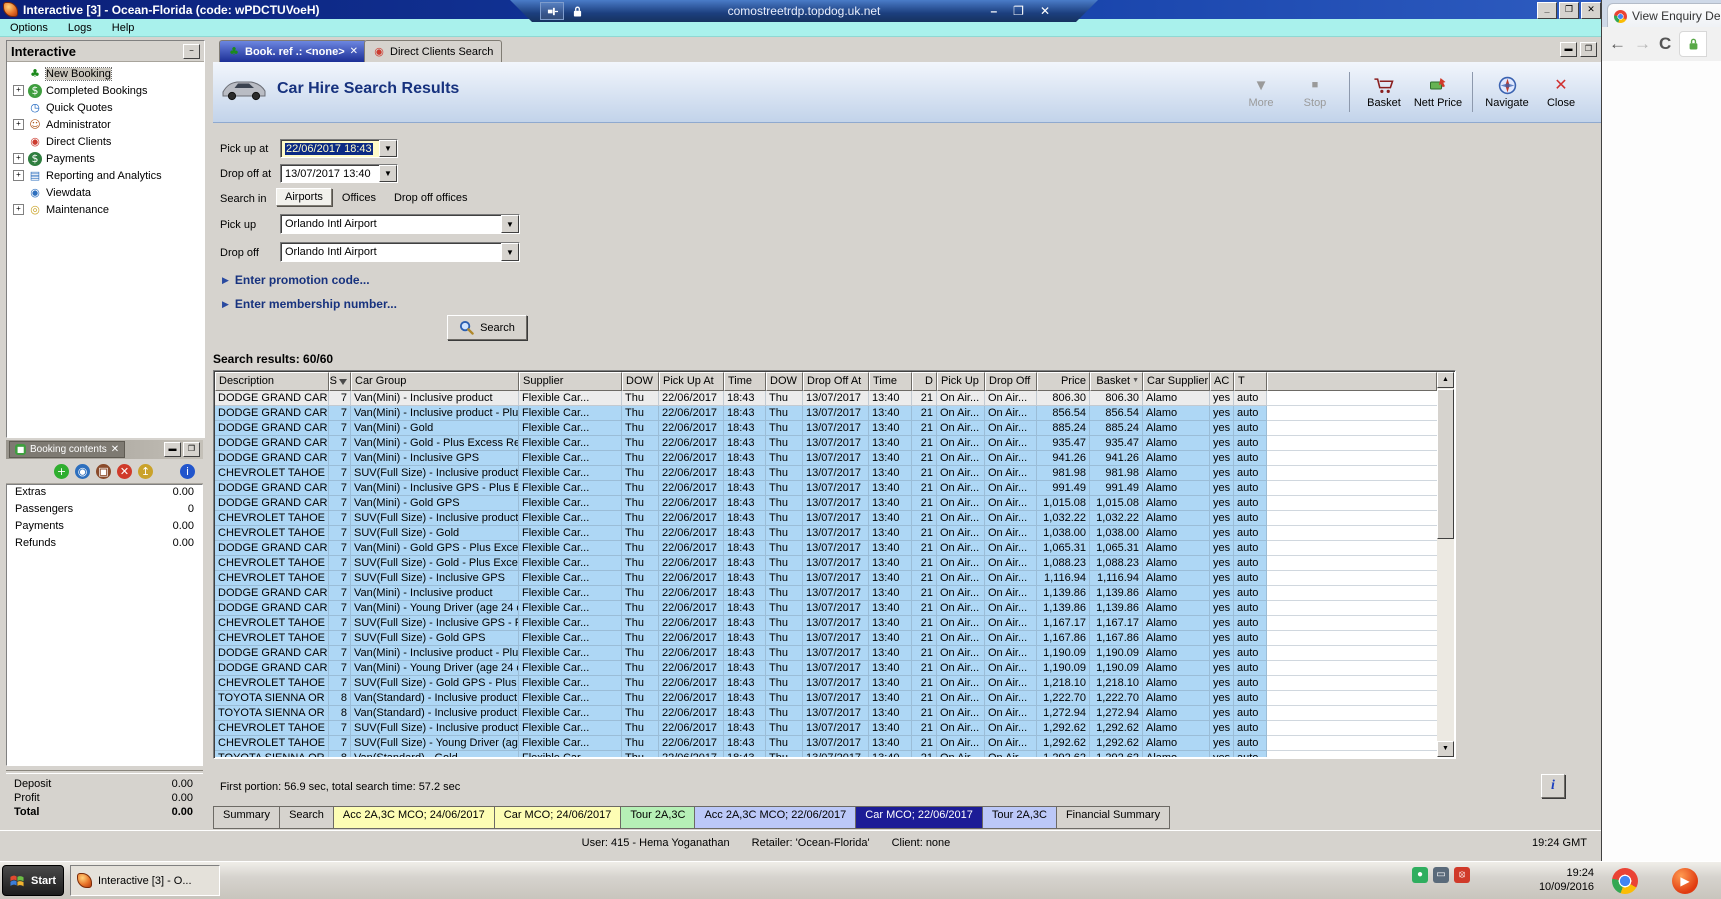 This screenshot has width=1721, height=899. Describe the element at coordinates (339, 173) in the screenshot. I see `dropoff-at-field: 13/07/2017 13:40 ▼` at that location.